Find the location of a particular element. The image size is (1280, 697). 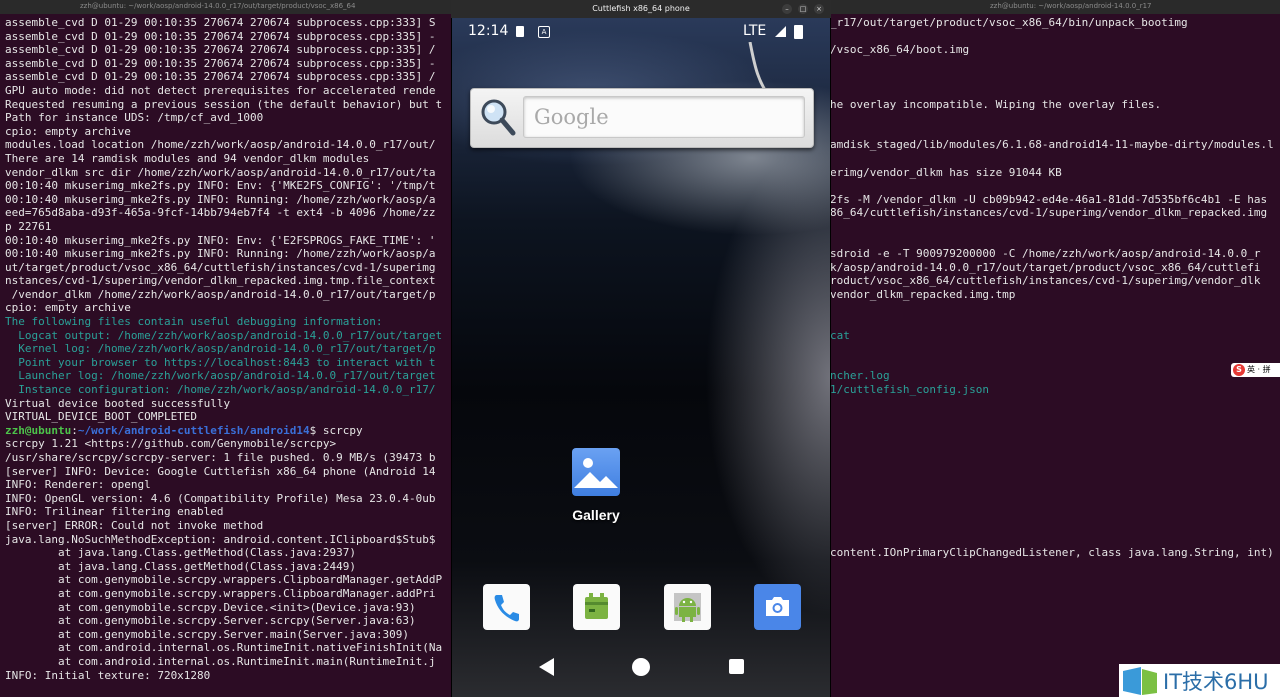

right-terminal-line: vendor_dlkm_repacked.img.tmp is located at coordinates (923, 294).